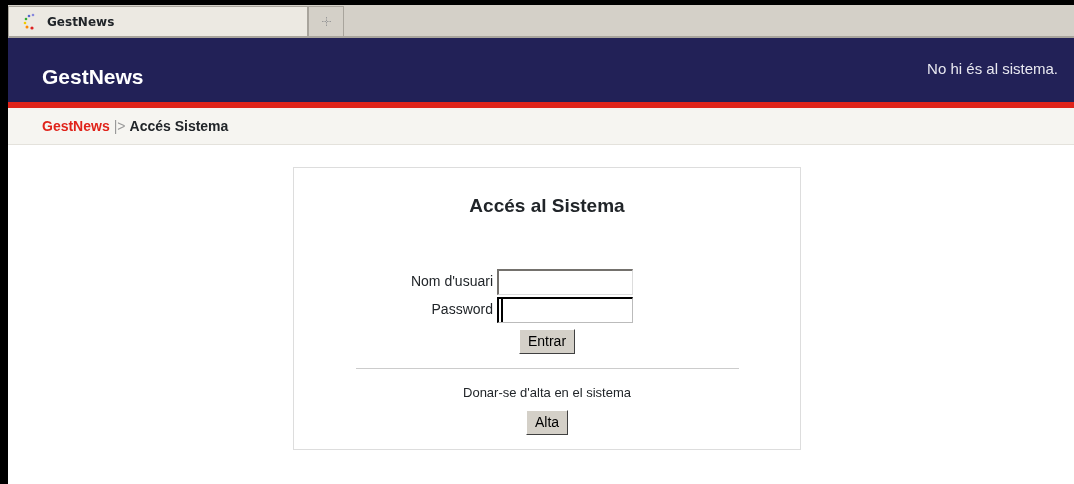 The width and height of the screenshot is (1074, 484). I want to click on input-field, so click(565, 309).